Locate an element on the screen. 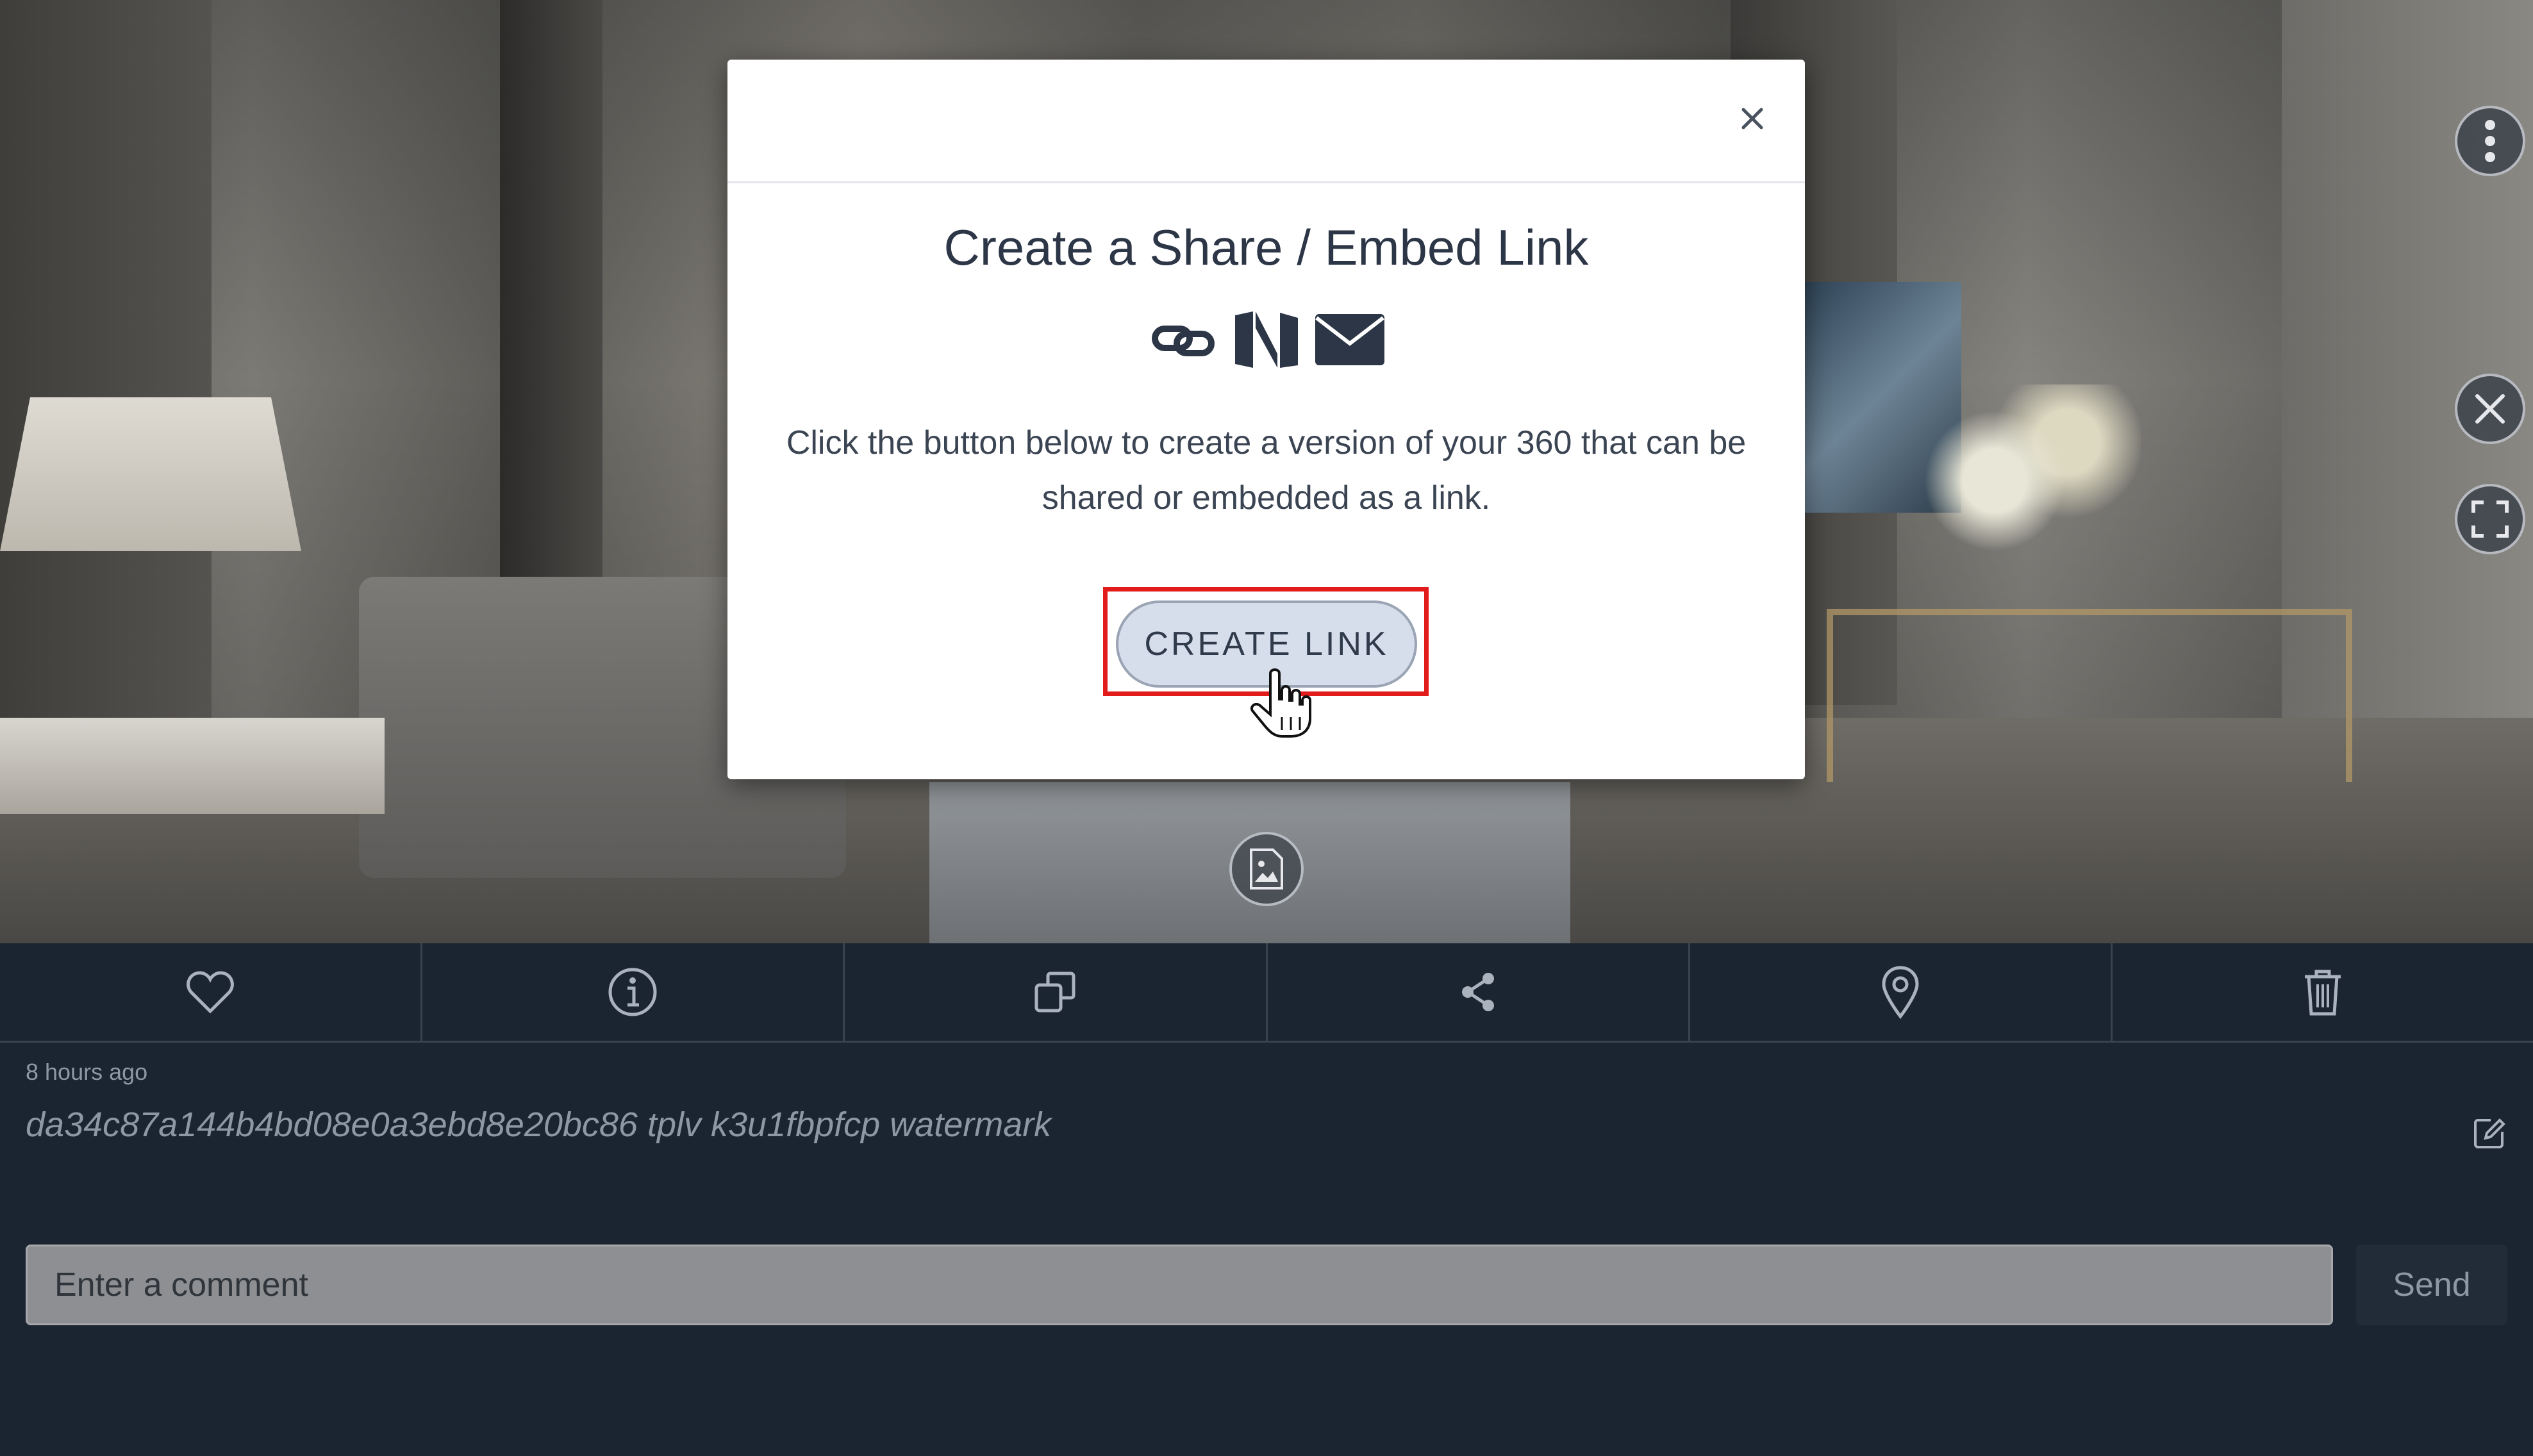  info-icon is located at coordinates (632, 992).